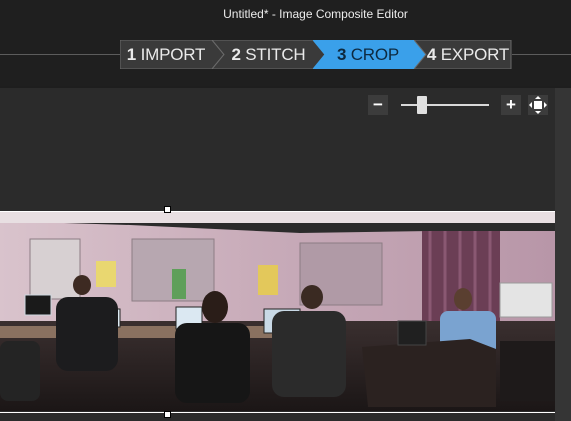  I want to click on zoom-in-button: +, so click(511, 105).